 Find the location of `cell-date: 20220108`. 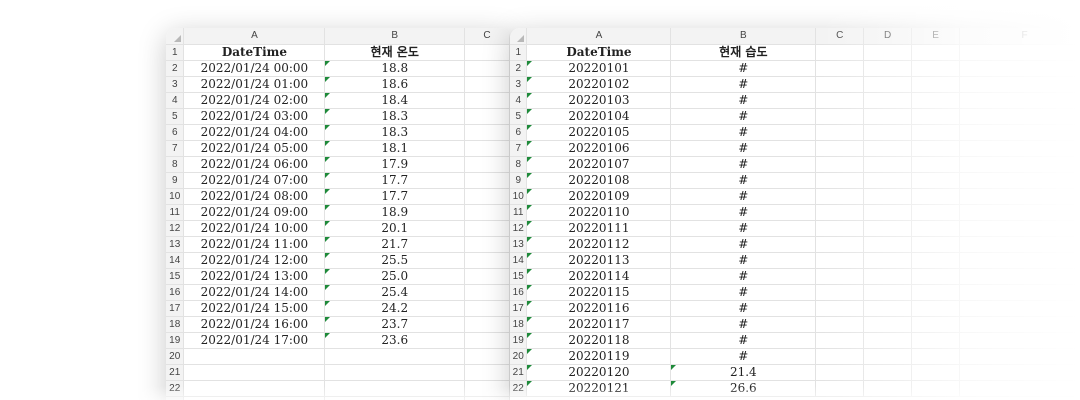

cell-date: 20220108 is located at coordinates (599, 180).